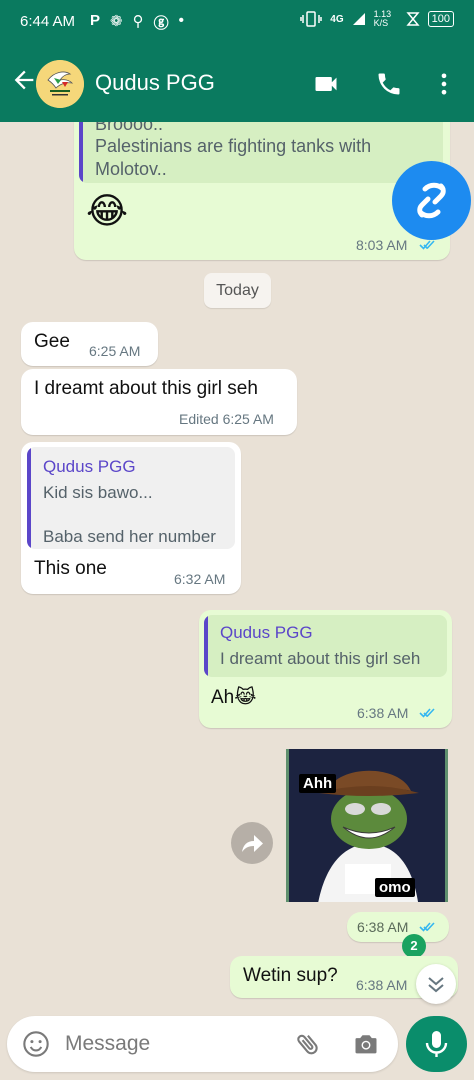 The width and height of the screenshot is (474, 1080). What do you see at coordinates (70, 568) in the screenshot?
I see `message-text: This one` at bounding box center [70, 568].